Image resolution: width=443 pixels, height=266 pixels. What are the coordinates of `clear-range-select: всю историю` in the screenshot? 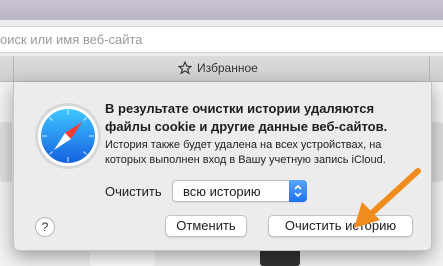 It's located at (239, 191).